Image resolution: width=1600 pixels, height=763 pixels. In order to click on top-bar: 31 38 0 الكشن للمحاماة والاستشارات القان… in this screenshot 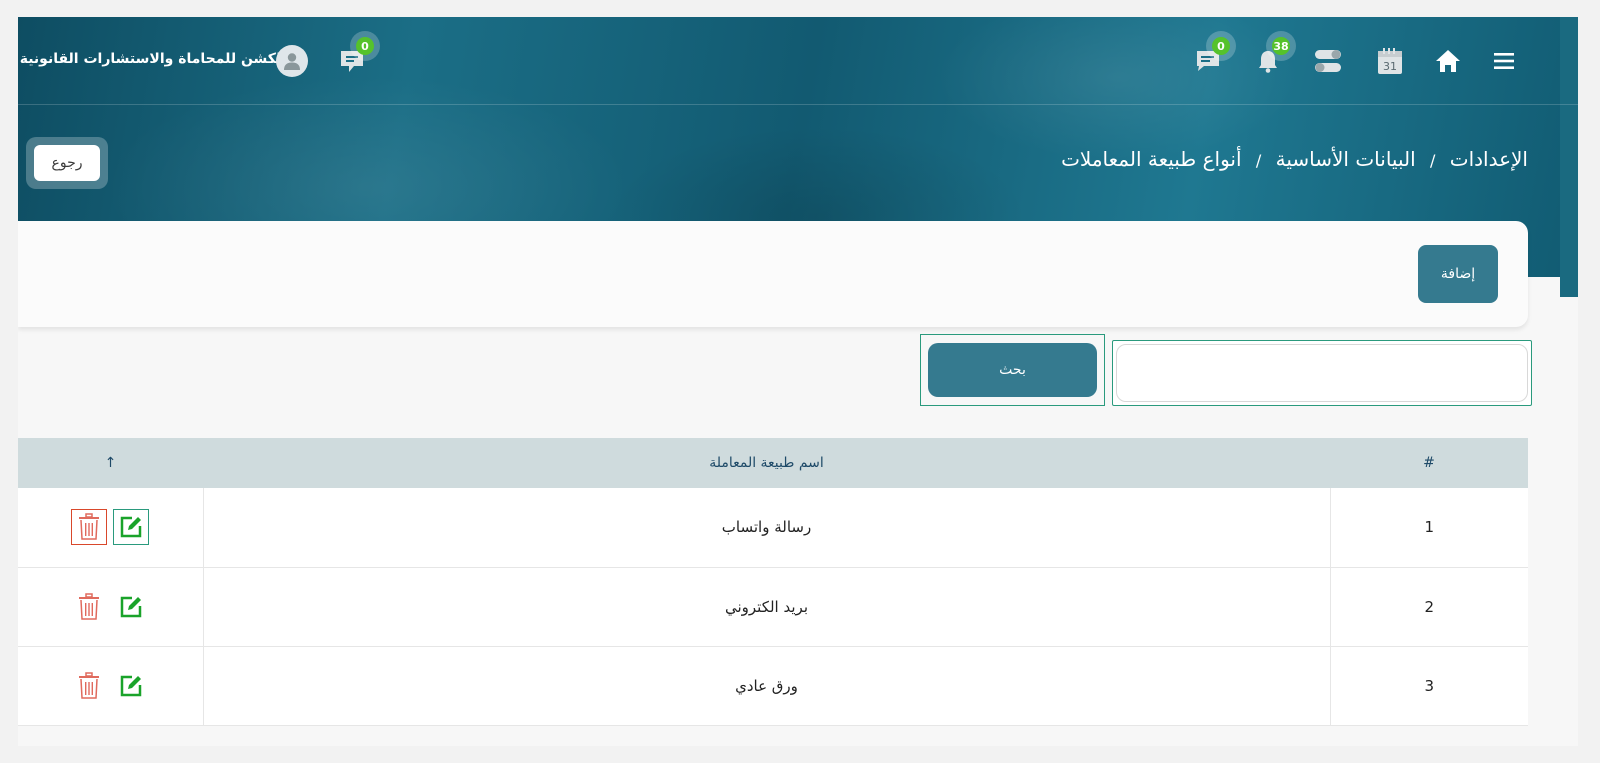, I will do `click(798, 61)`.